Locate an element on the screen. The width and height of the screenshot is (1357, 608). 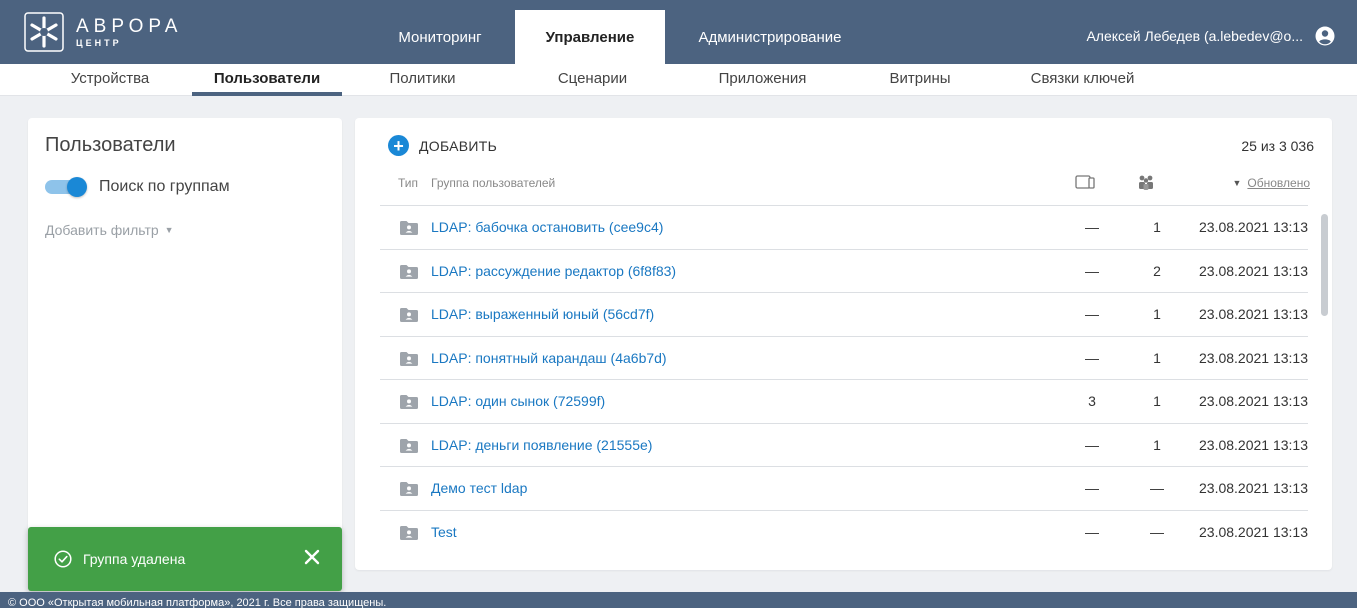
toast-notification: Группа удалена is located at coordinates (185, 559).